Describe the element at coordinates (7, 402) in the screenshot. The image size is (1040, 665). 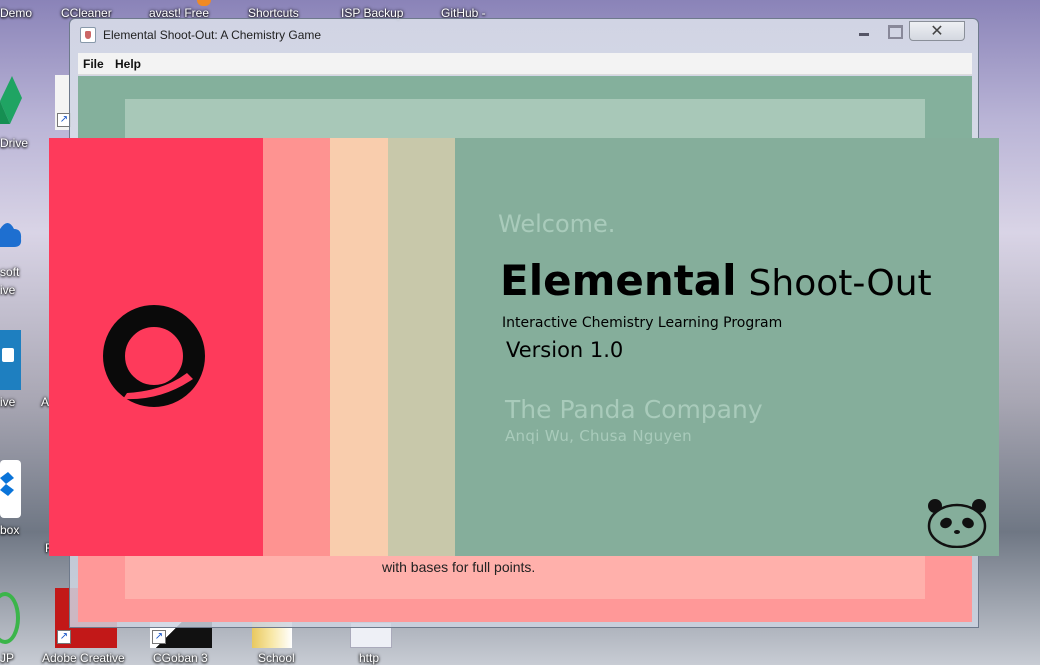
I see `desktop-label-ive-2: ive` at that location.